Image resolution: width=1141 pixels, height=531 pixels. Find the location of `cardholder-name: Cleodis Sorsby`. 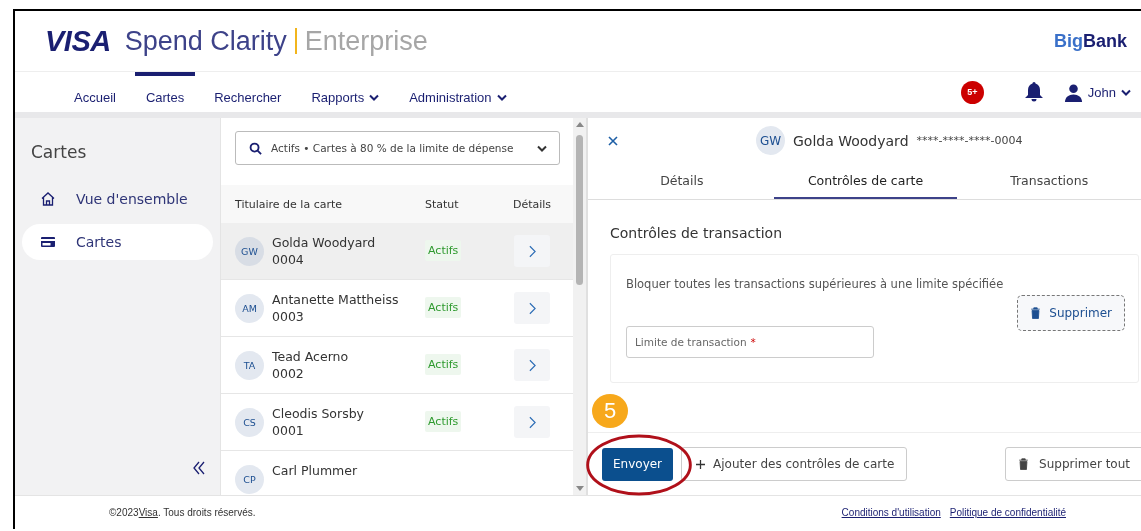

cardholder-name: Cleodis Sorsby is located at coordinates (318, 413).